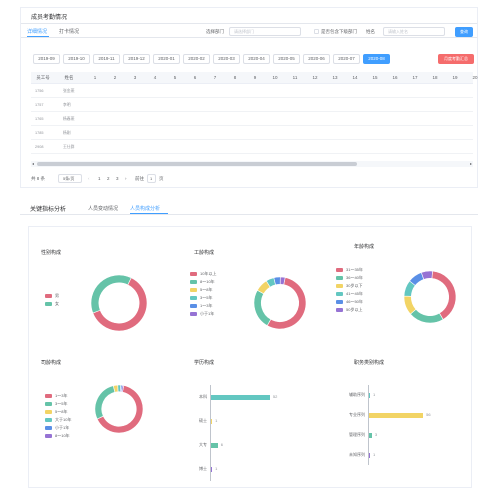 The image size is (492, 492). Describe the element at coordinates (252, 91) in the screenshot. I see `table-row: 1756 张金燕` at that location.